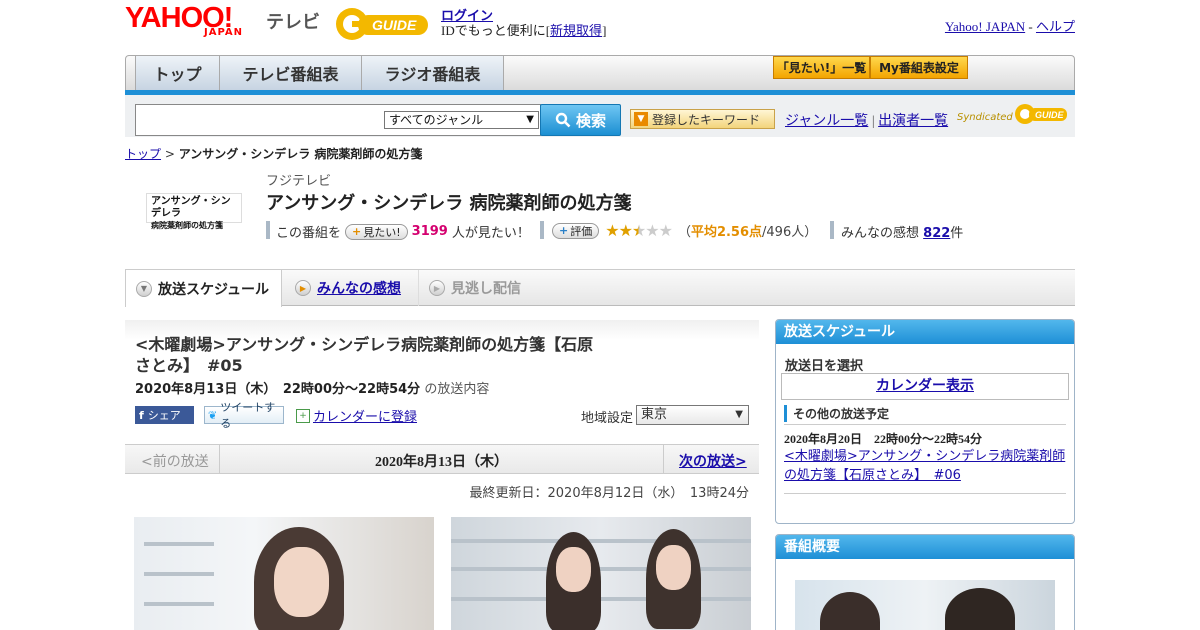 This screenshot has height=630, width=1200. I want to click on reviews-count-link: 822, so click(936, 233).